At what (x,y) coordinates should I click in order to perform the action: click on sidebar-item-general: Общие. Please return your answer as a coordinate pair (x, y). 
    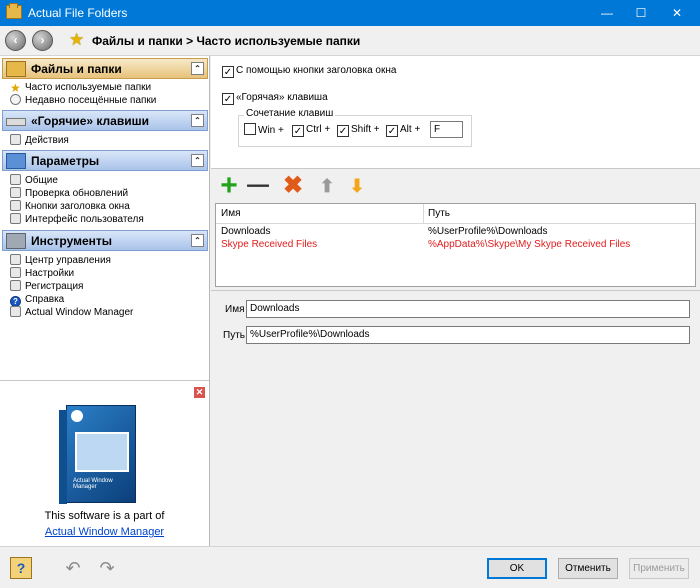
    Looking at the image, I should click on (34, 180).